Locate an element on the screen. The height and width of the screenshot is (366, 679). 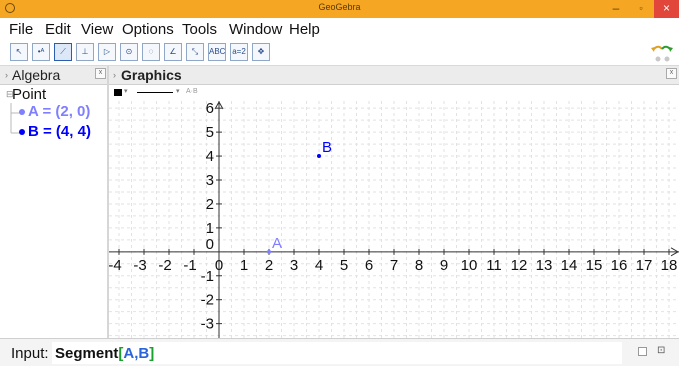
slider-tool-icon: a=2 is located at coordinates (239, 52).